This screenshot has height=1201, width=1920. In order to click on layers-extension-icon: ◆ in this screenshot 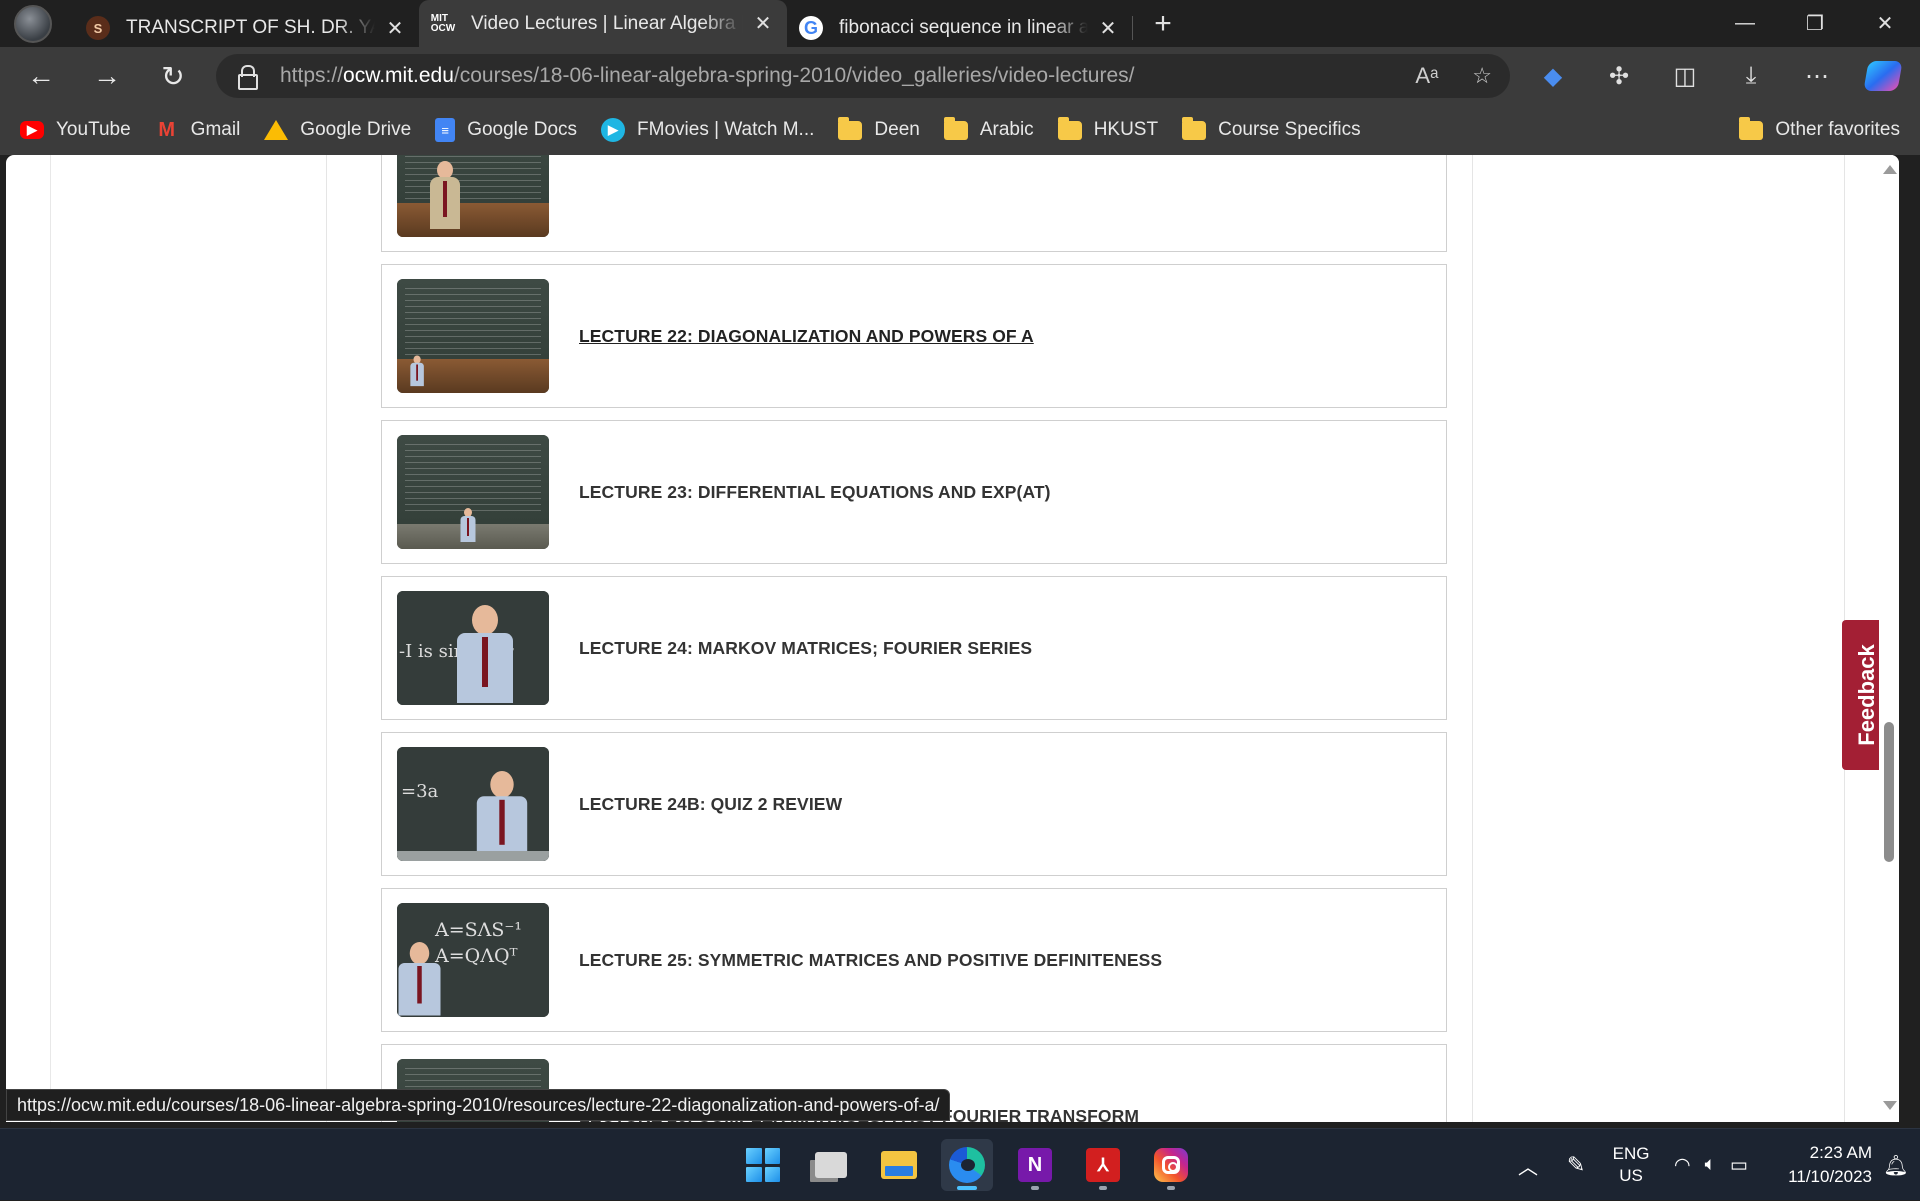, I will do `click(1553, 76)`.